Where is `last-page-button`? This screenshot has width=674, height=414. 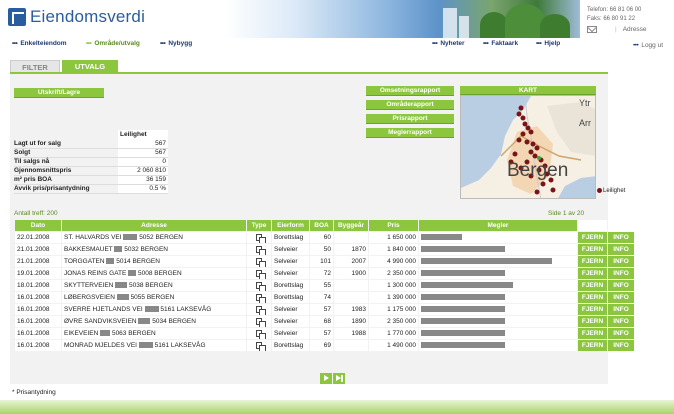
last-page-button is located at coordinates (339, 378).